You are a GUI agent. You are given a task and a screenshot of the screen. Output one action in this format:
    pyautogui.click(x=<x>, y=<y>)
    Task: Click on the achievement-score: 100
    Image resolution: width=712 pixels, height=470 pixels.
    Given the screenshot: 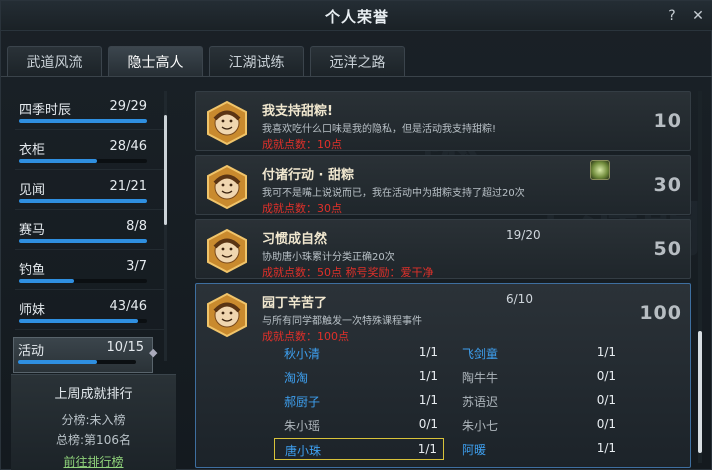 What is the action you would take?
    pyautogui.click(x=660, y=313)
    